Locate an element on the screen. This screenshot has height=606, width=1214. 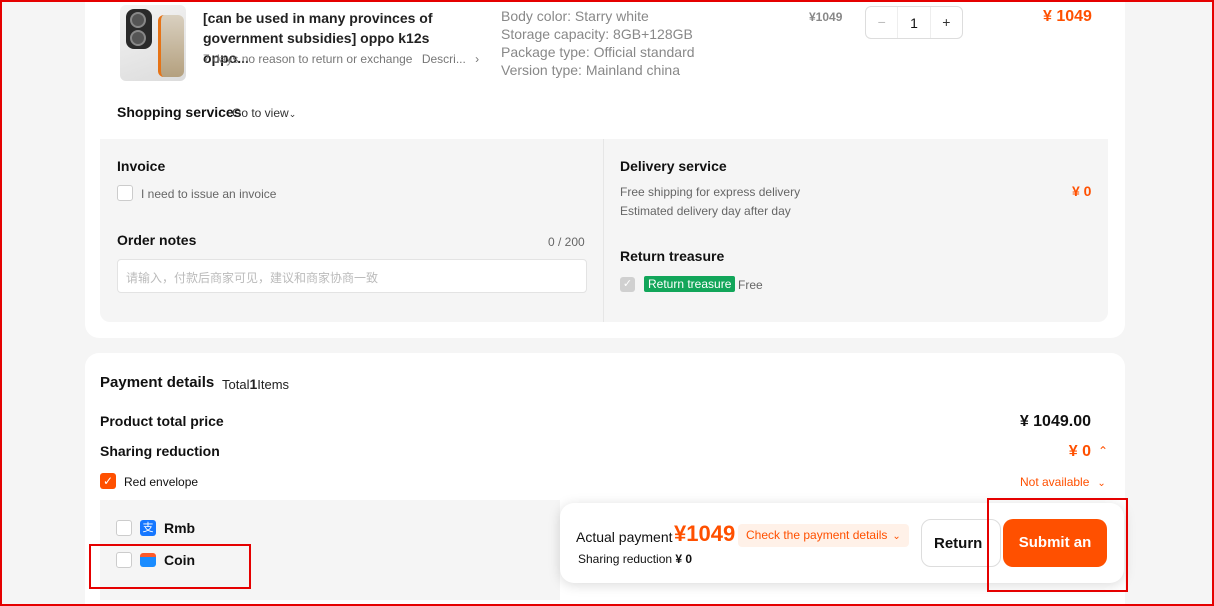
check-payment-details-button: Check the payment details ⌄ is located at coordinates (823, 535).